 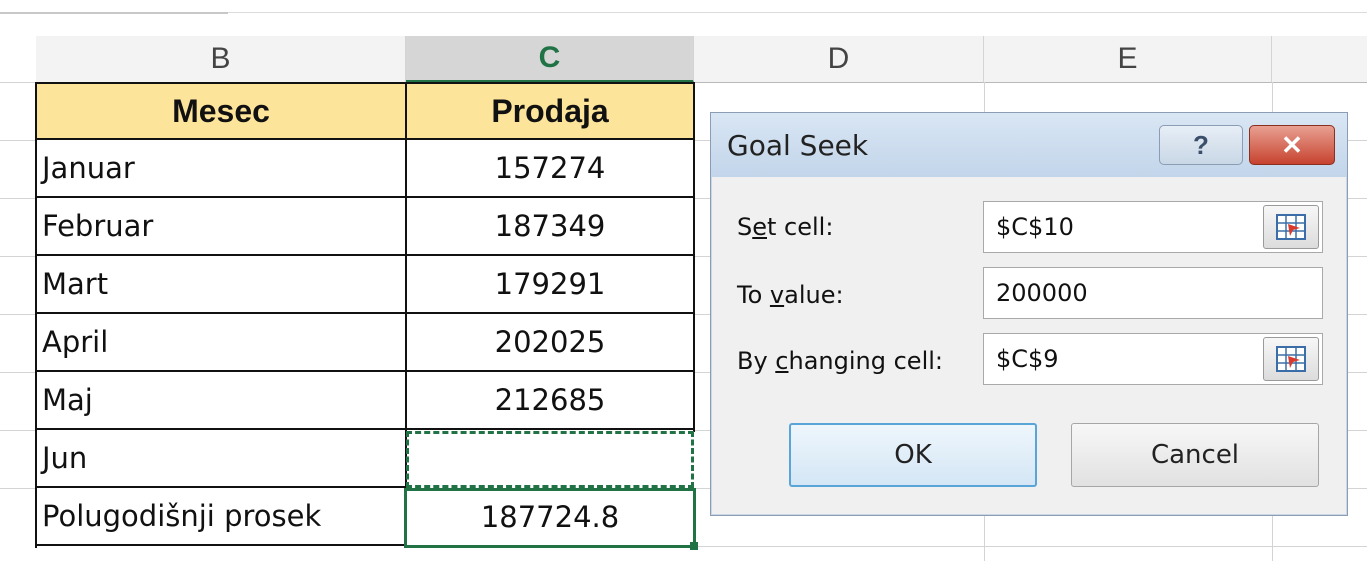 I want to click on by-changing-cell-label: By changing cell:, so click(x=840, y=361).